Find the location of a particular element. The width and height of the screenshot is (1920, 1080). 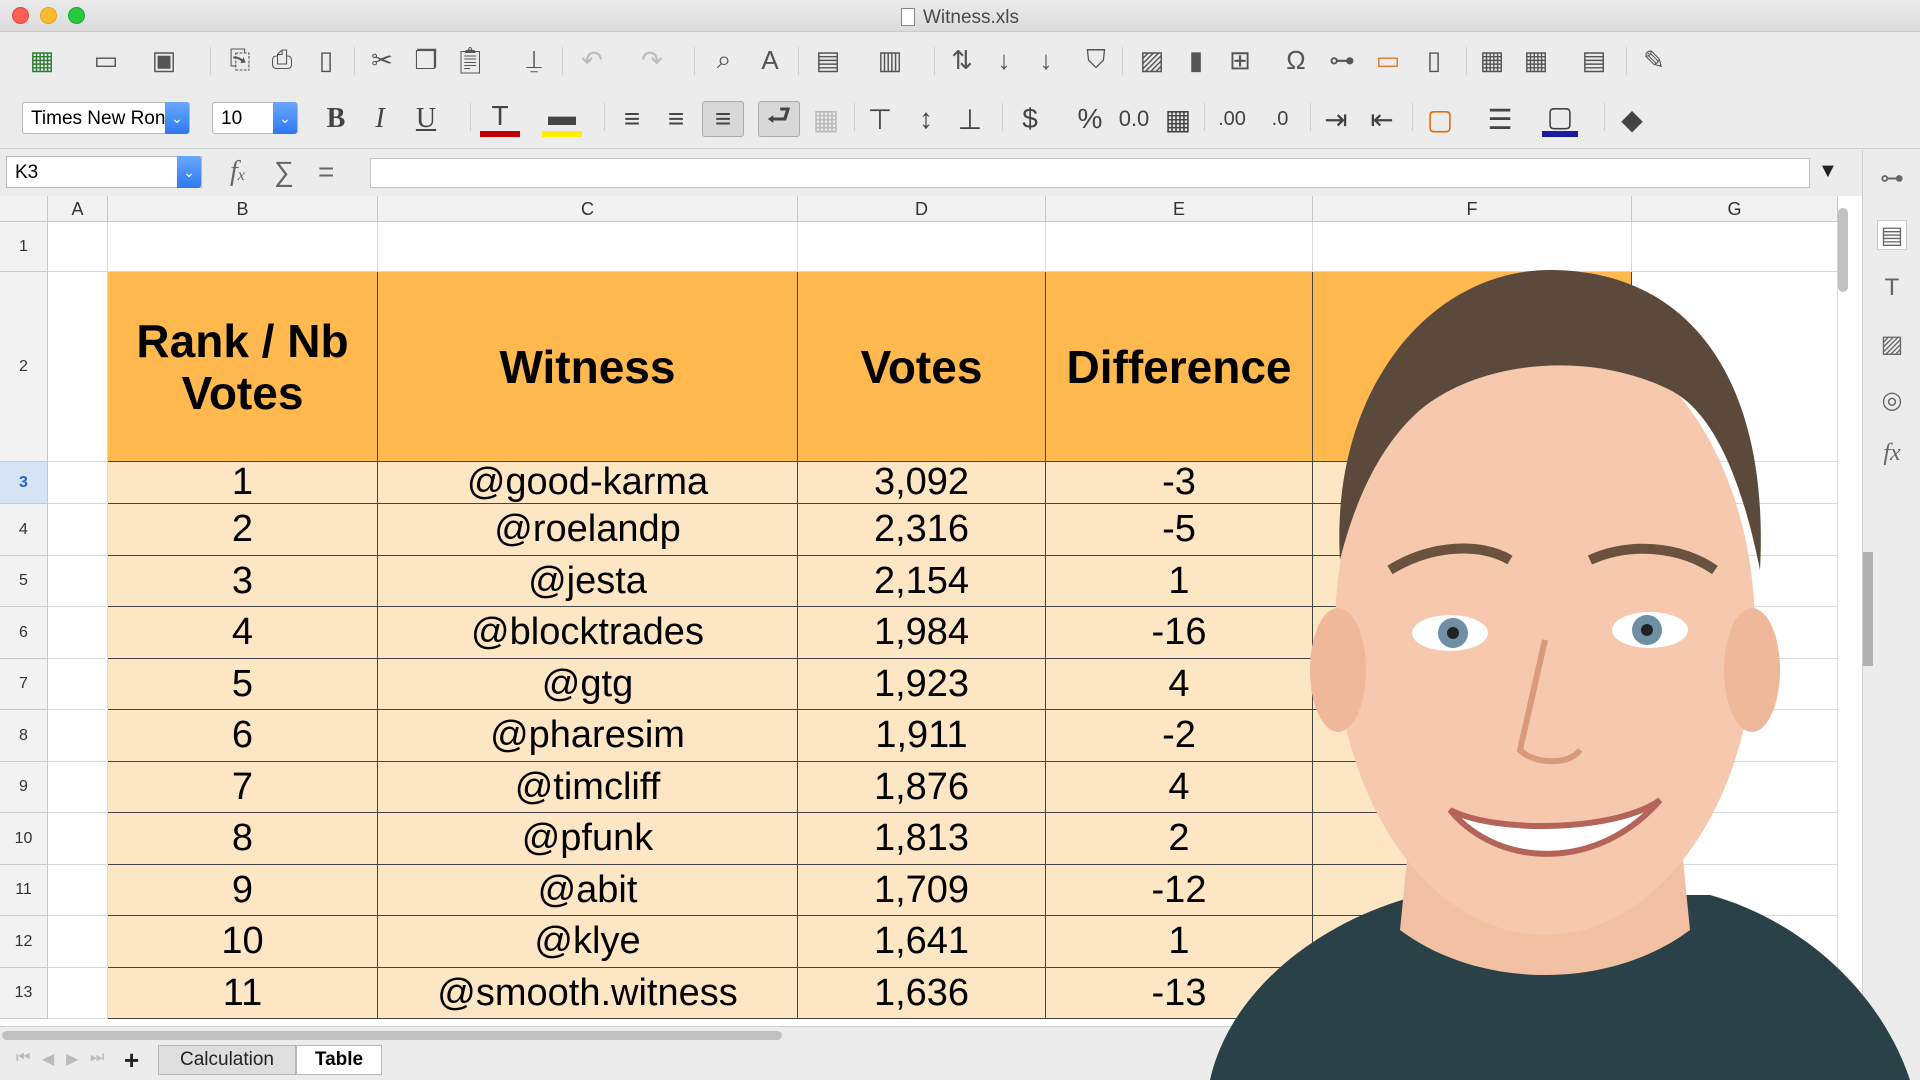

align-bottom-icon: ⊥ is located at coordinates (970, 119).